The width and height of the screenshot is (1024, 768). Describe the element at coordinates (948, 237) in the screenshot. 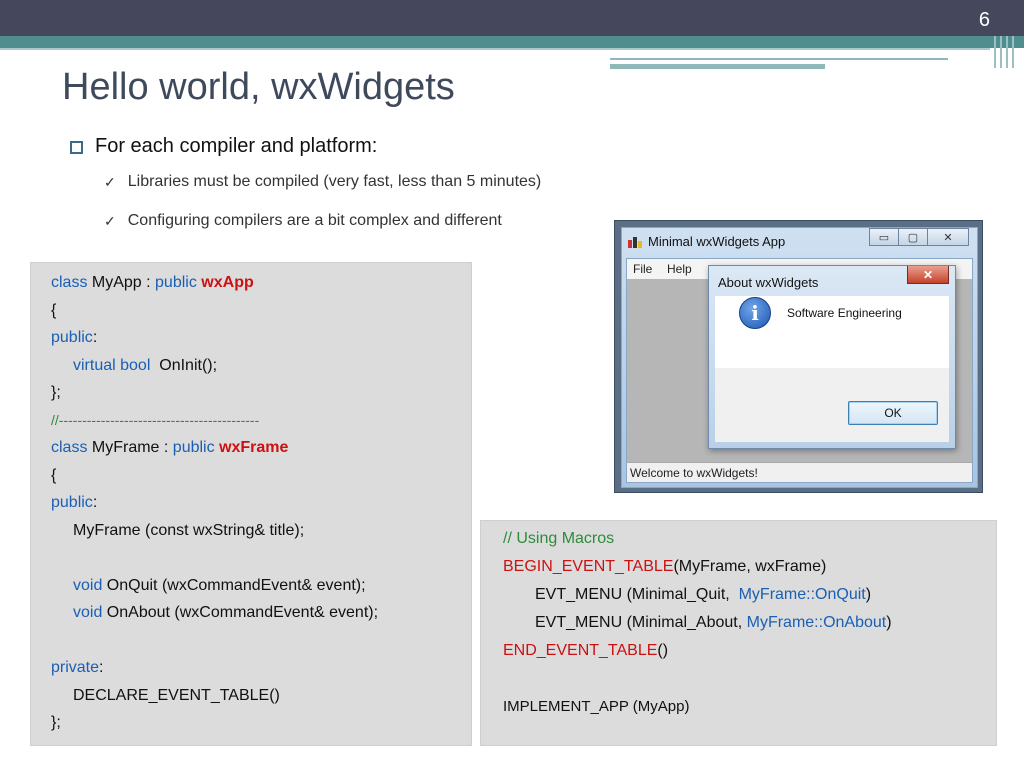

I see `close-button: ✕` at that location.